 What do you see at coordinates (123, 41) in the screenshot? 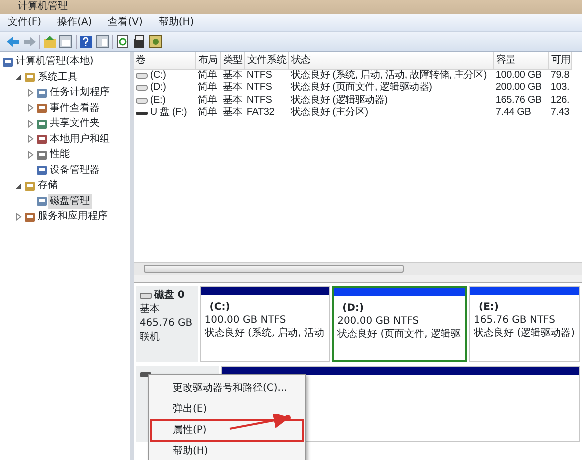
I see `refresh-icon` at bounding box center [123, 41].